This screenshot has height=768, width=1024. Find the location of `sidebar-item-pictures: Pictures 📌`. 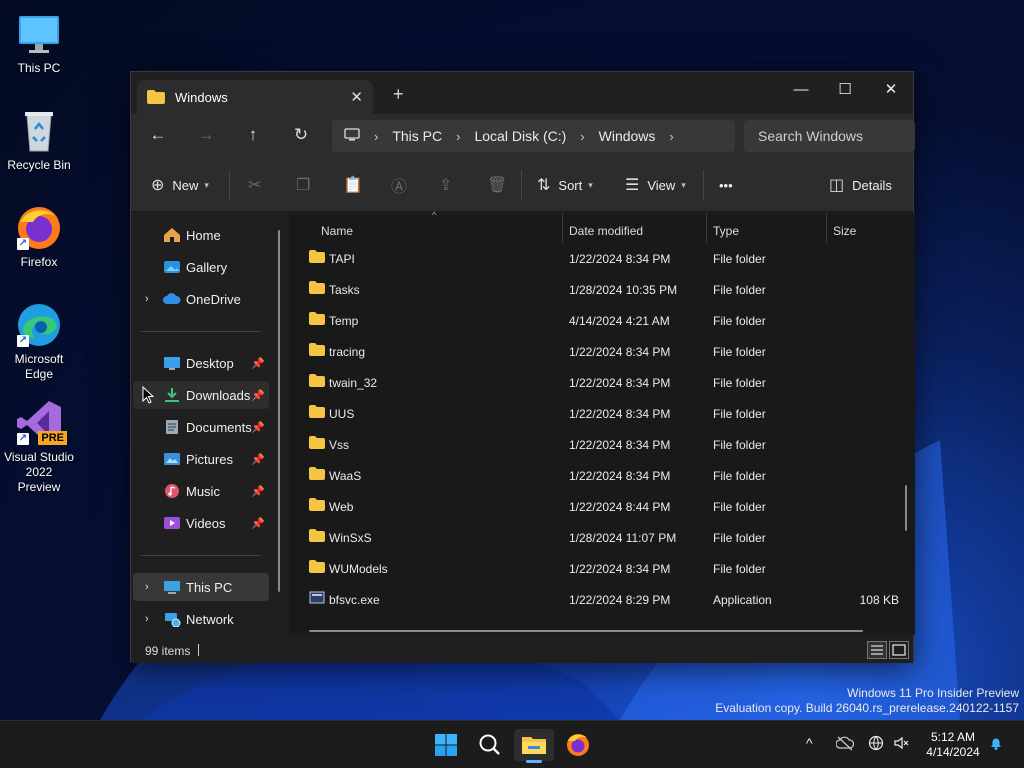

sidebar-item-pictures: Pictures 📌 is located at coordinates (201, 459).